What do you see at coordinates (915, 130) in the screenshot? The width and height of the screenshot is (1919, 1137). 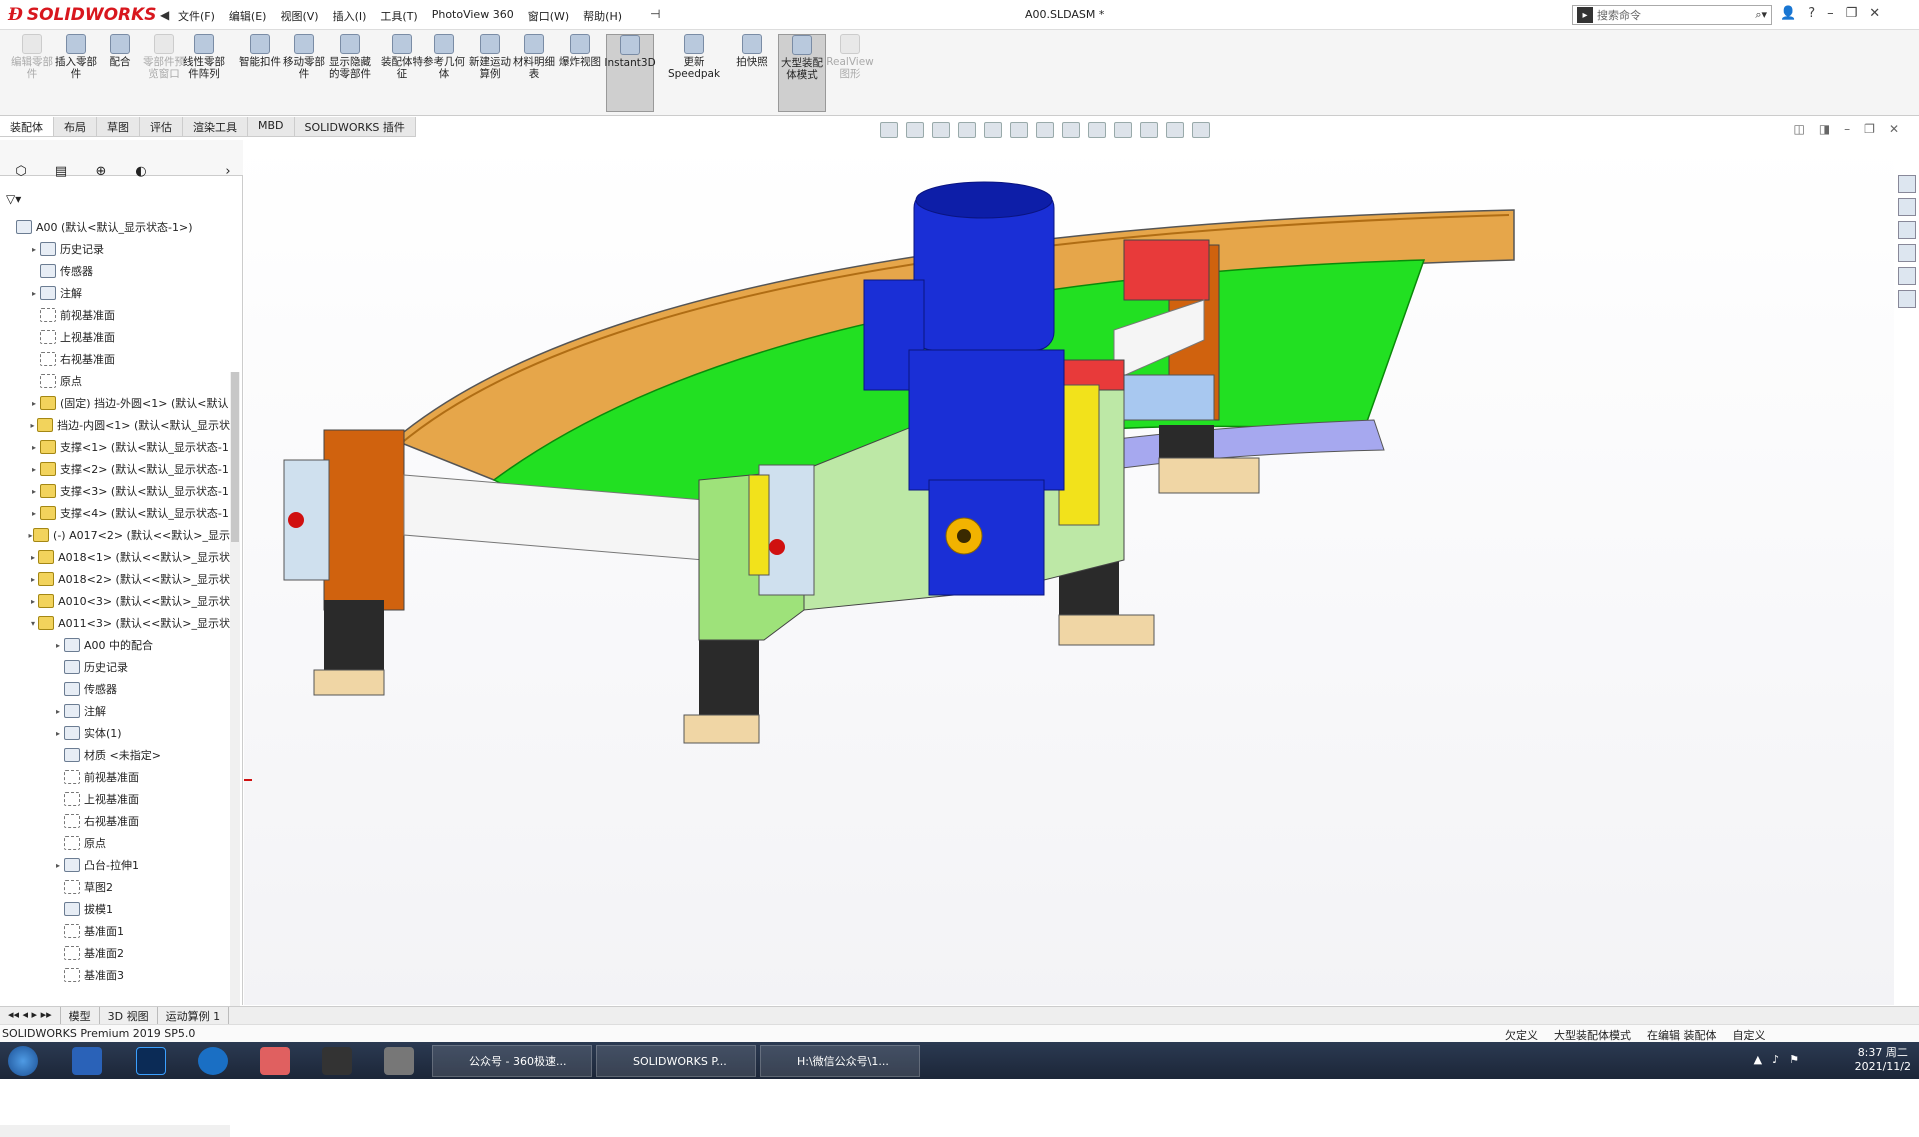 I see `zoom-fit-icon` at bounding box center [915, 130].